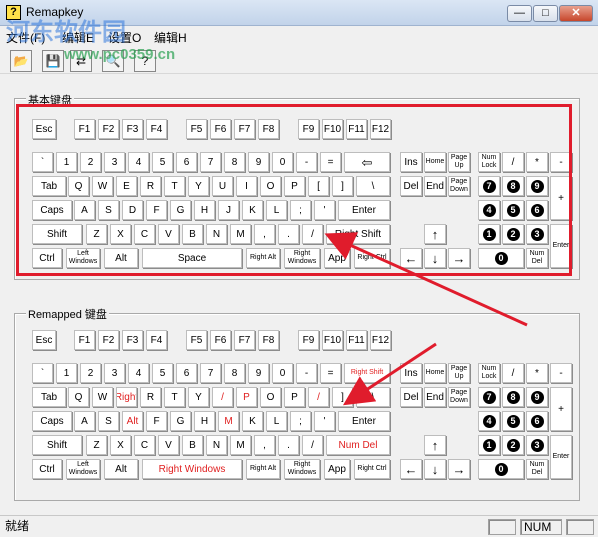 The width and height of the screenshot is (598, 537). I want to click on status-text: 就绪, so click(17, 526).